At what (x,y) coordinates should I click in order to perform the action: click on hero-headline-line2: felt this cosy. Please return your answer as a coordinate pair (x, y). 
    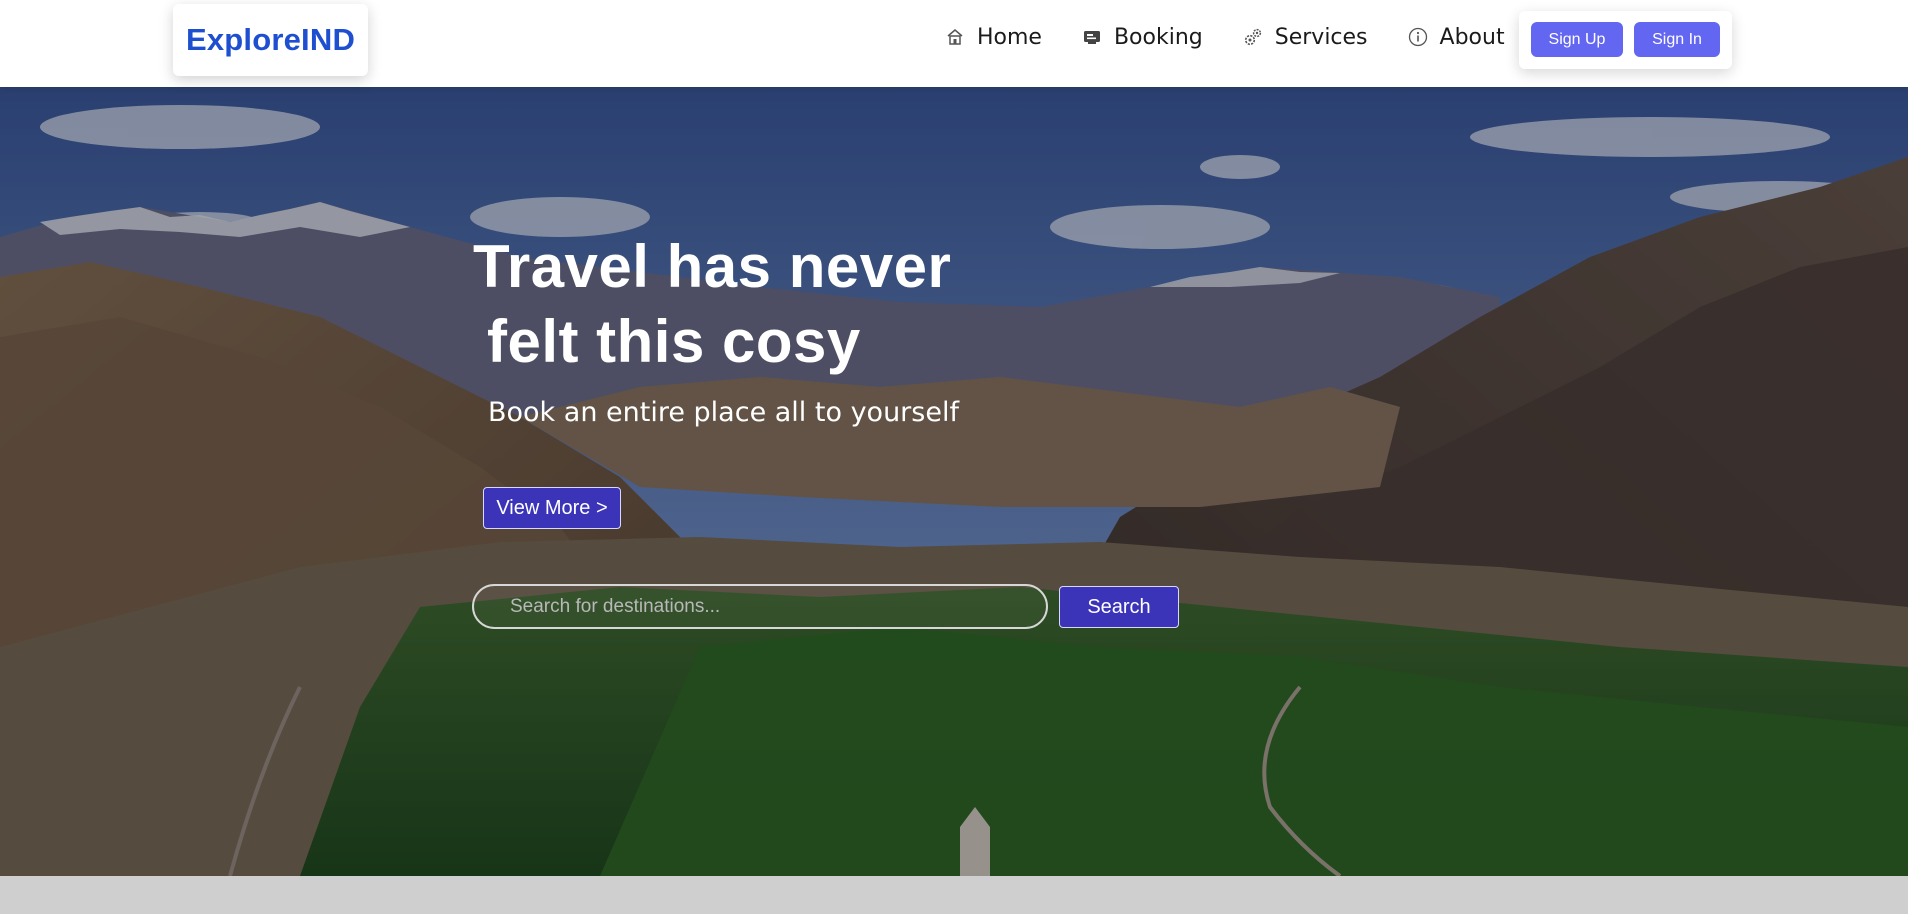
    Looking at the image, I should click on (674, 341).